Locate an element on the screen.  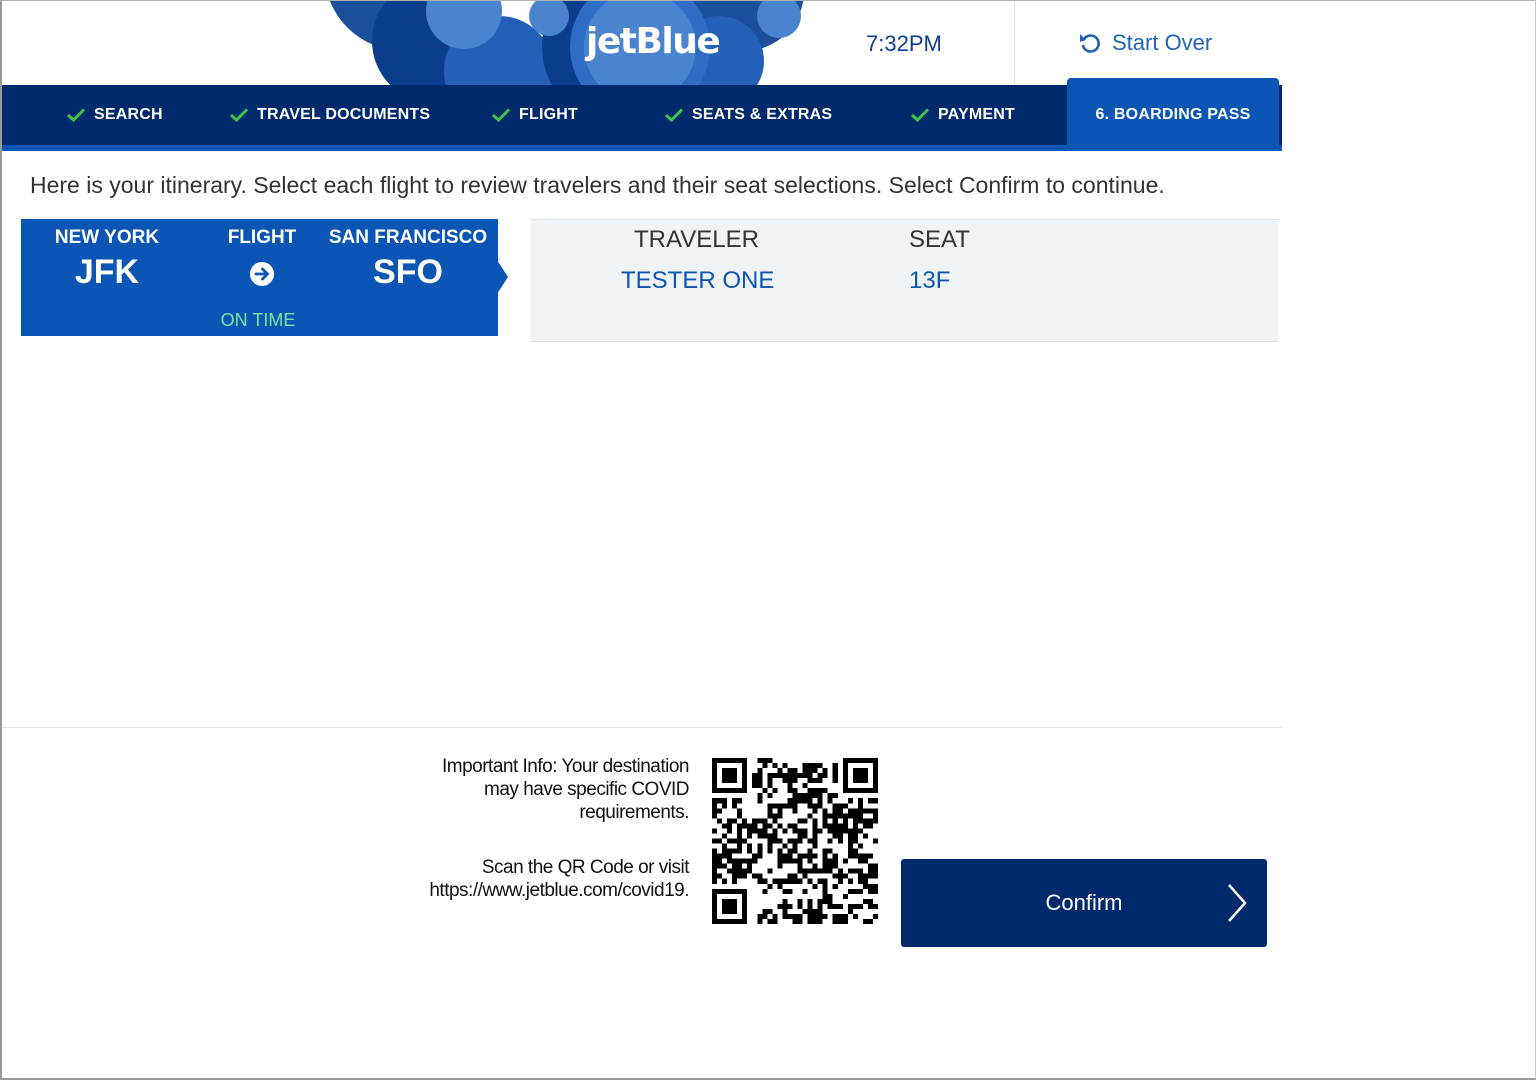
nav-step-flight: FLIGHT is located at coordinates (534, 115).